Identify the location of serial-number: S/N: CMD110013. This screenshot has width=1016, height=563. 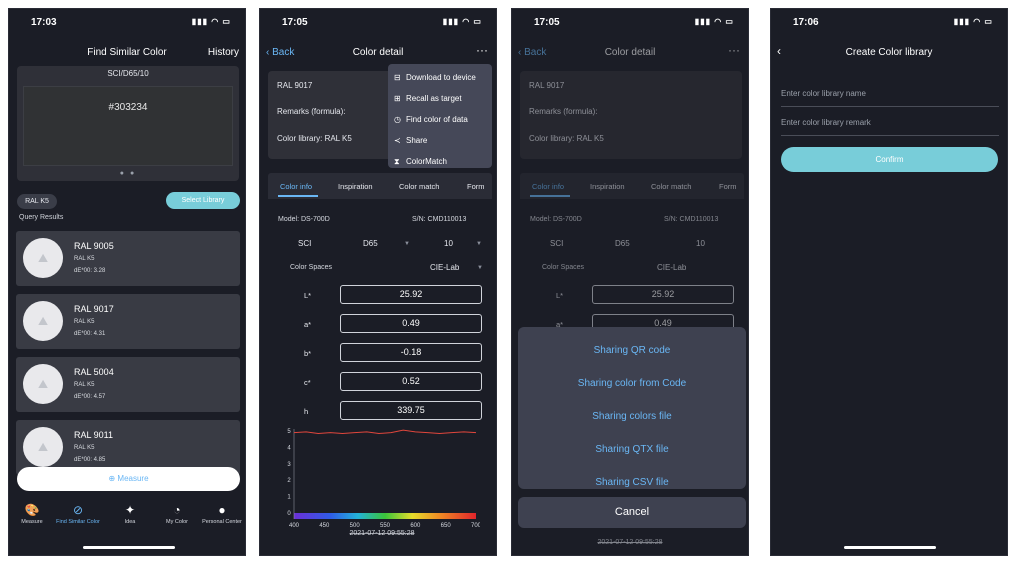
(691, 219).